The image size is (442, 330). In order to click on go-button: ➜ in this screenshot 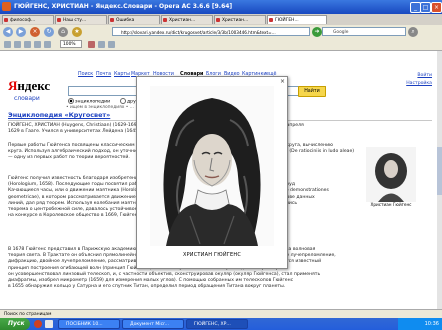, I will do `click(317, 32)`.